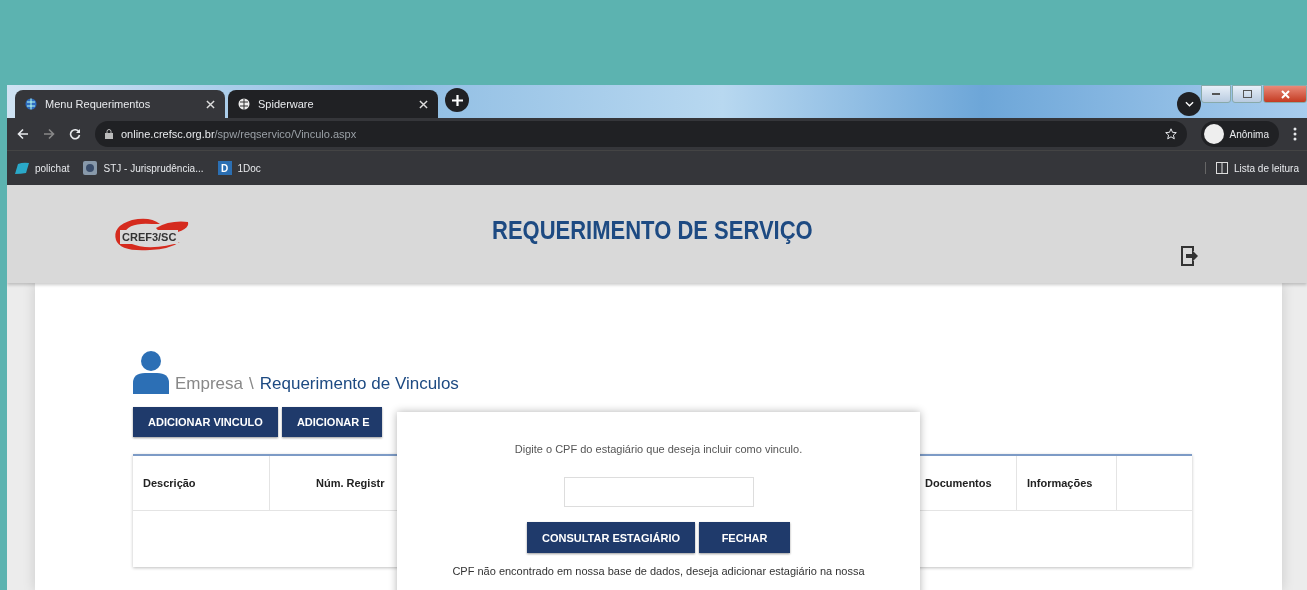 The image size is (1307, 590). What do you see at coordinates (1221, 168) in the screenshot?
I see `reading-list-icon` at bounding box center [1221, 168].